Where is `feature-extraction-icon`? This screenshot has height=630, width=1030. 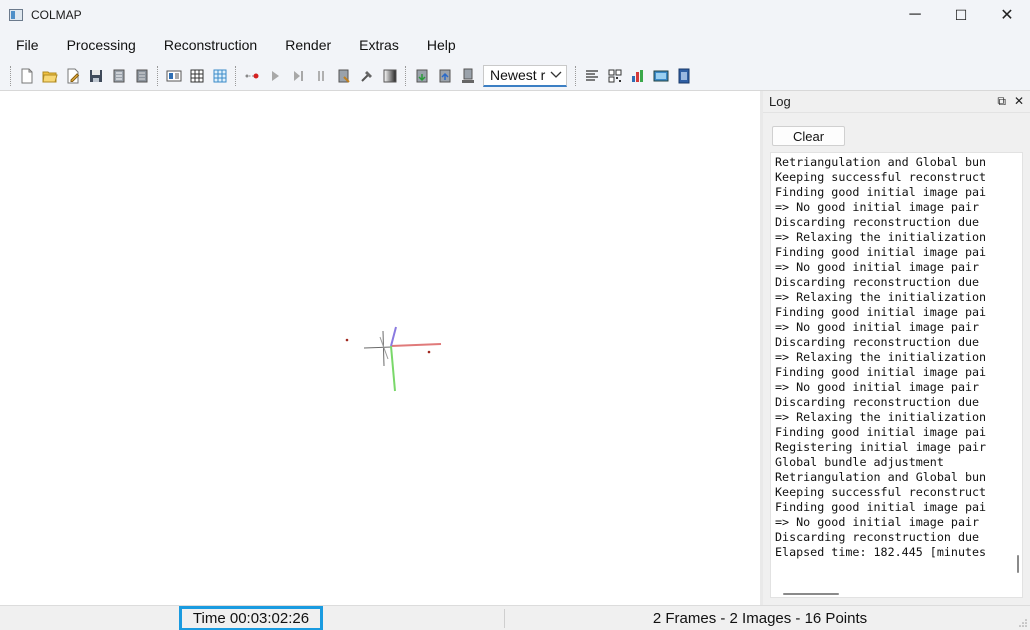 feature-extraction-icon is located at coordinates (173, 76).